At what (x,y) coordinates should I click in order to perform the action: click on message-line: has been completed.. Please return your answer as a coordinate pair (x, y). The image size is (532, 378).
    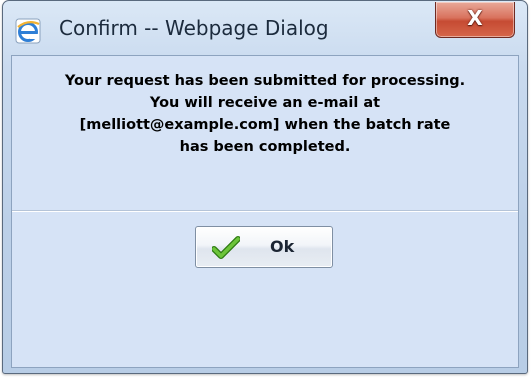
    Looking at the image, I should click on (265, 147).